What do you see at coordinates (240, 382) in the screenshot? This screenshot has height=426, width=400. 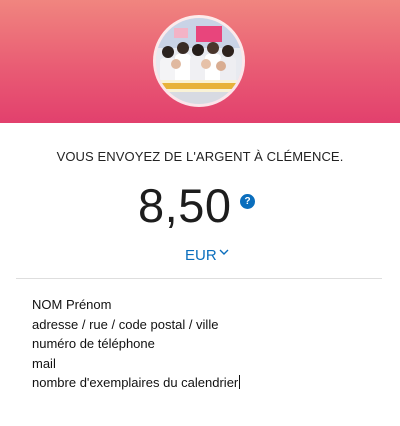 I see `text-caret` at bounding box center [240, 382].